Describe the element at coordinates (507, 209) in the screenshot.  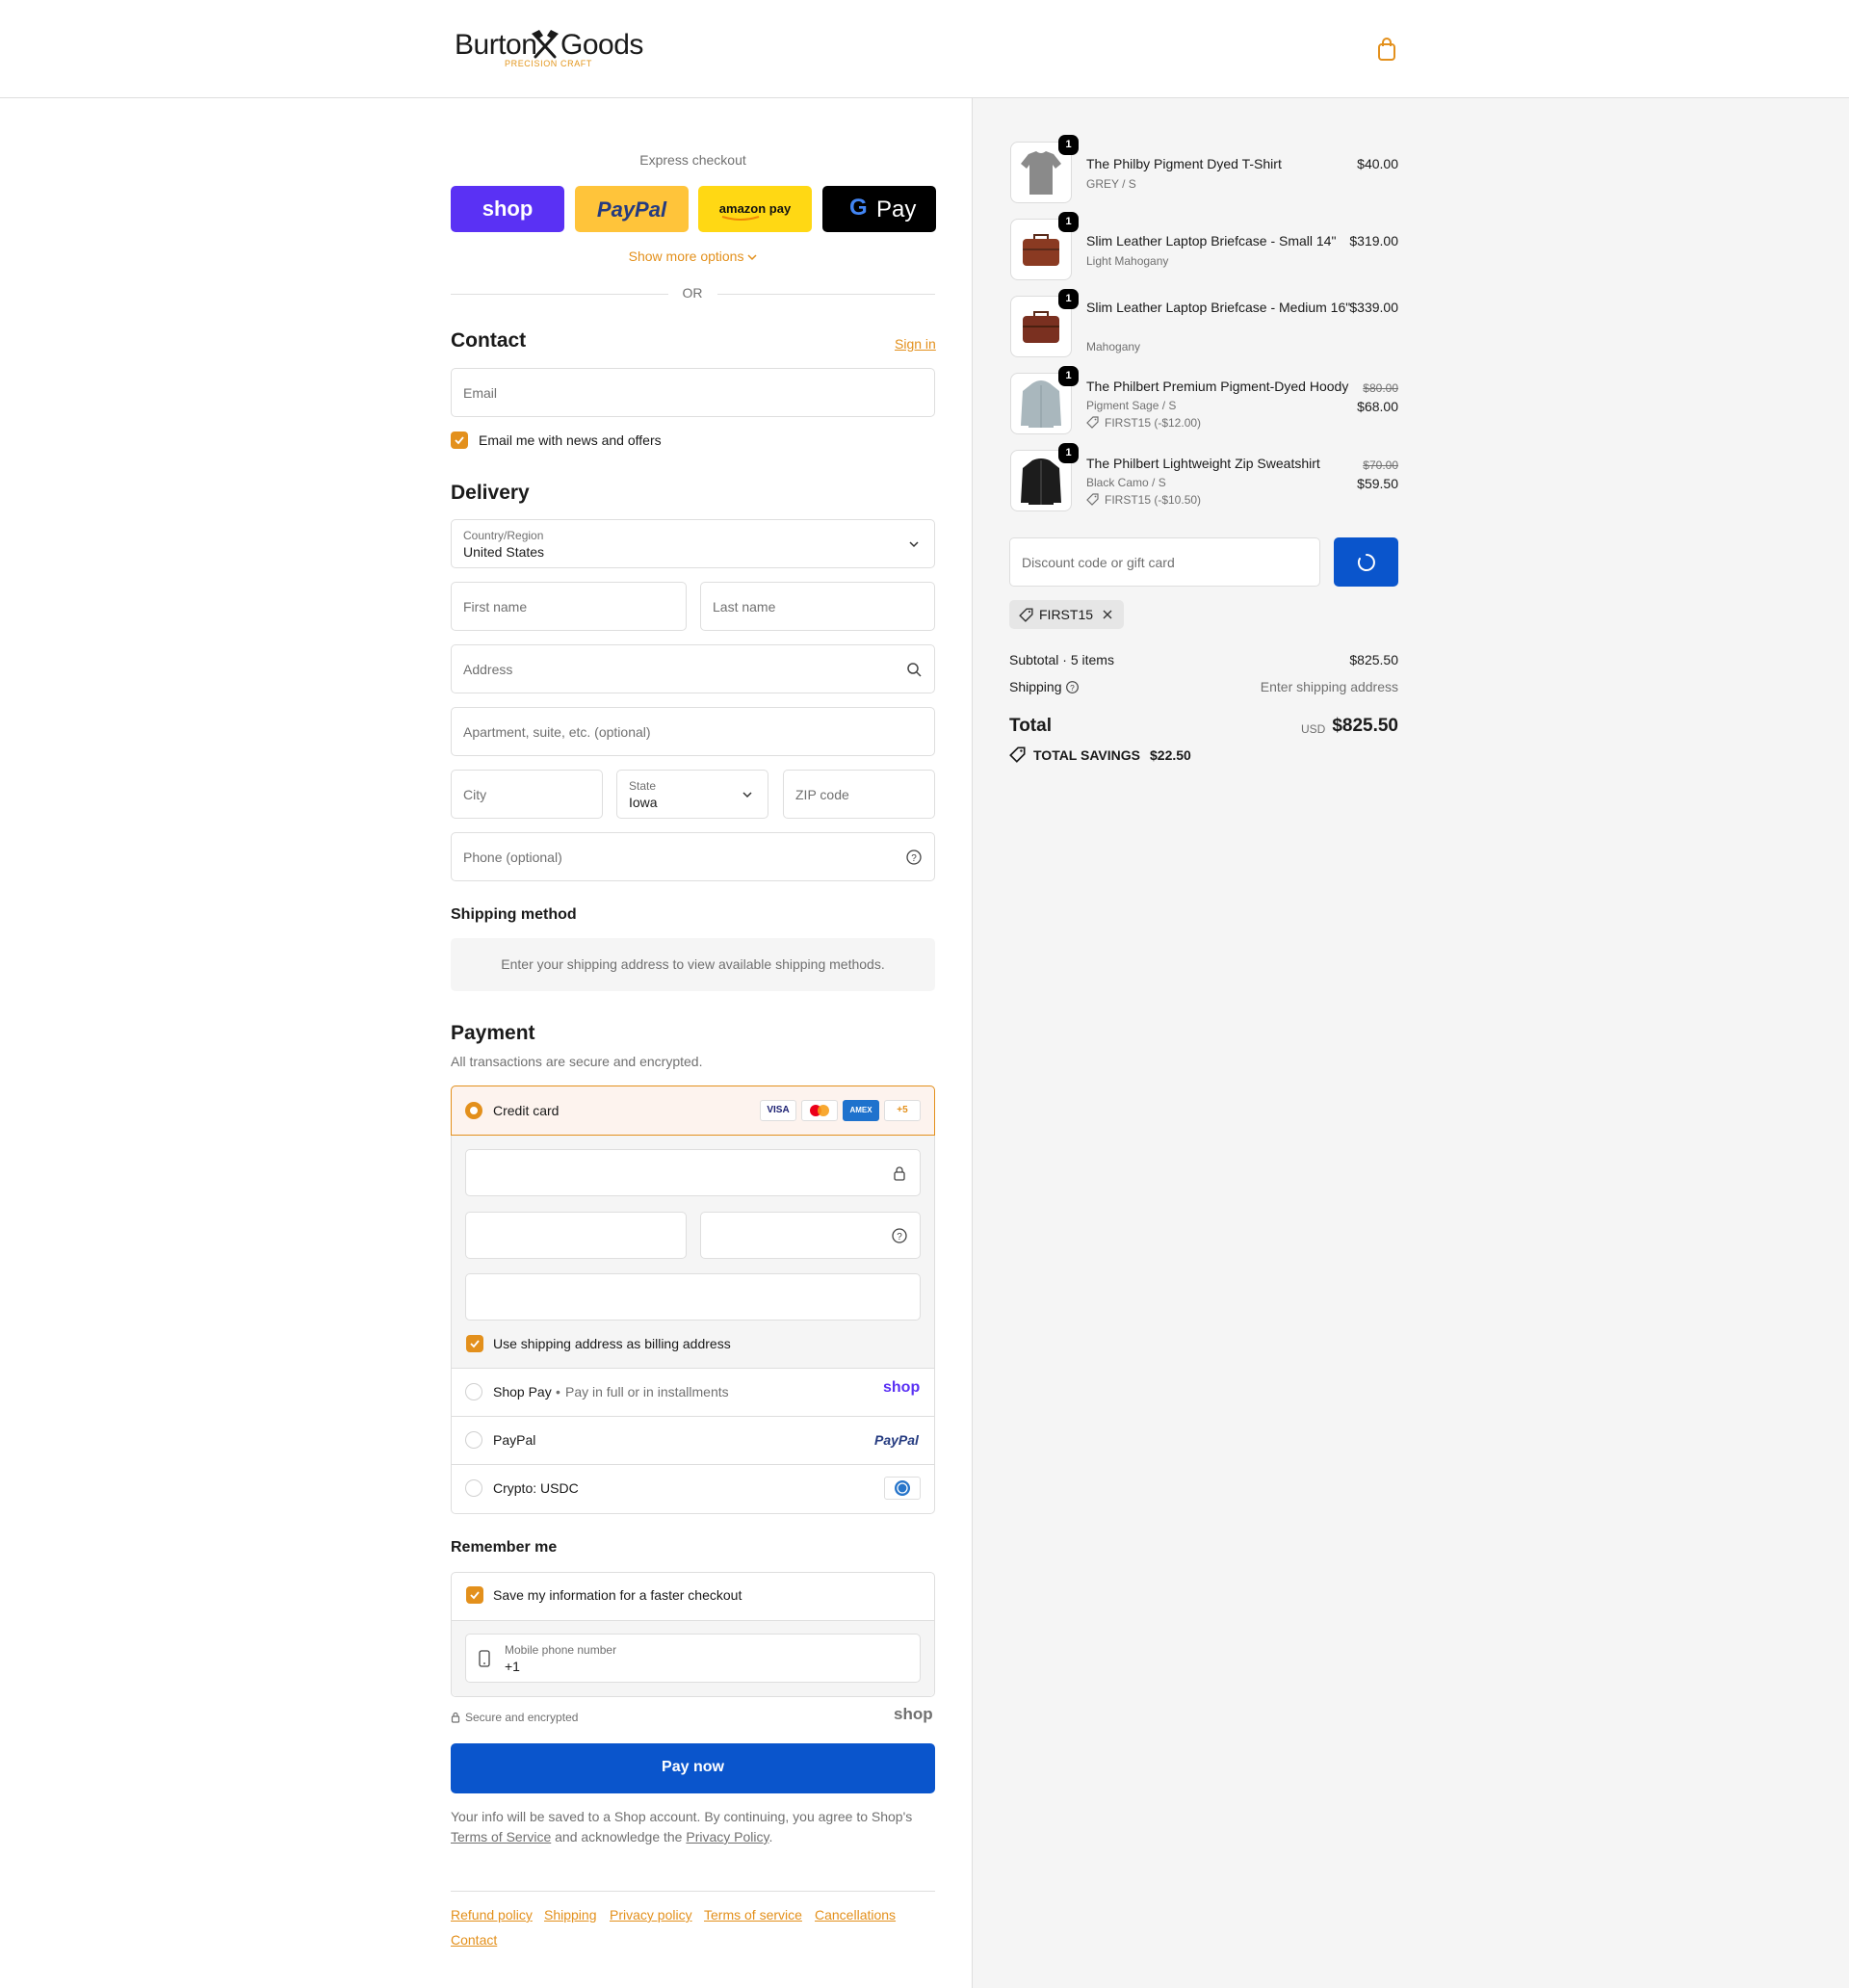
I see `shop-pay-express-button: shop` at that location.